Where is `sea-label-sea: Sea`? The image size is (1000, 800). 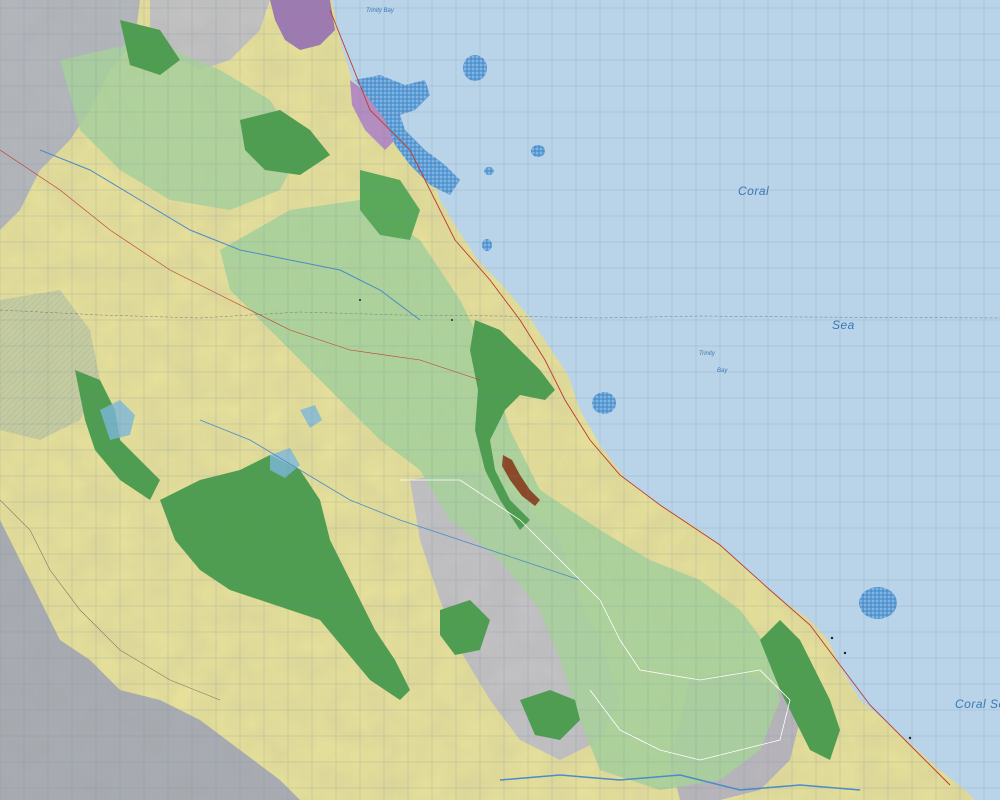
sea-label-sea: Sea is located at coordinates (843, 325).